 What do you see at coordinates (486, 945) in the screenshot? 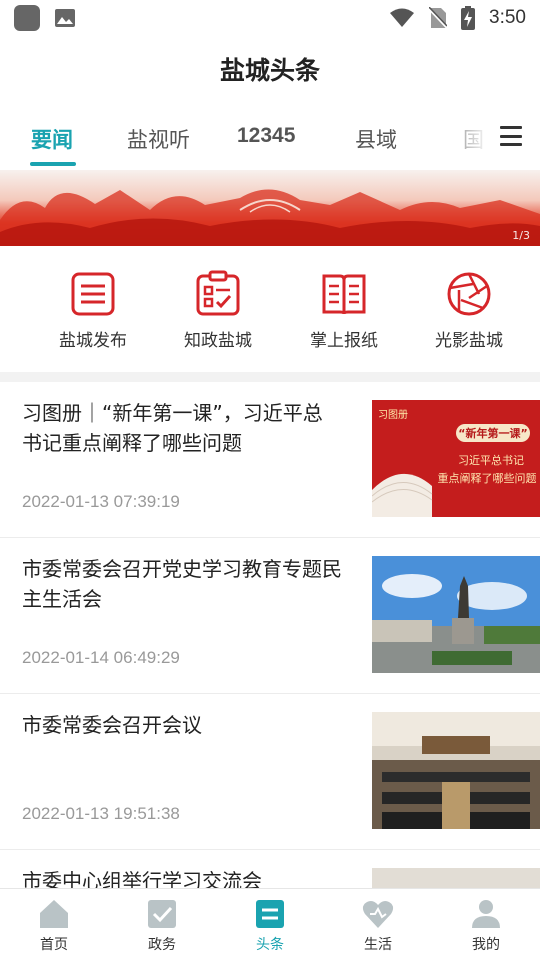
I see `nav-label: 我的` at bounding box center [486, 945].